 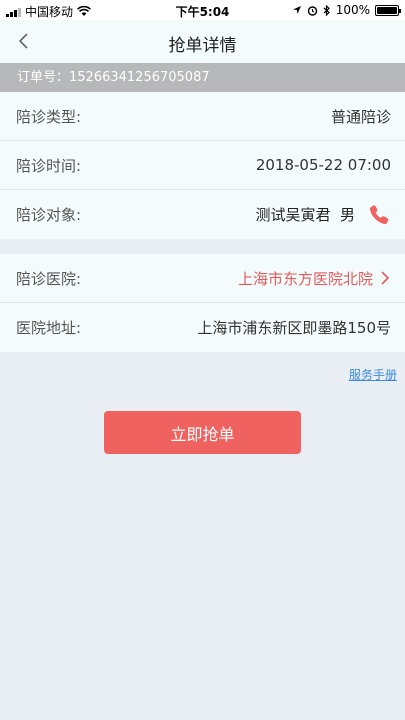 I want to click on address-row: 医院地址: 上海市浦东新区即墨路150号, so click(x=202, y=327).